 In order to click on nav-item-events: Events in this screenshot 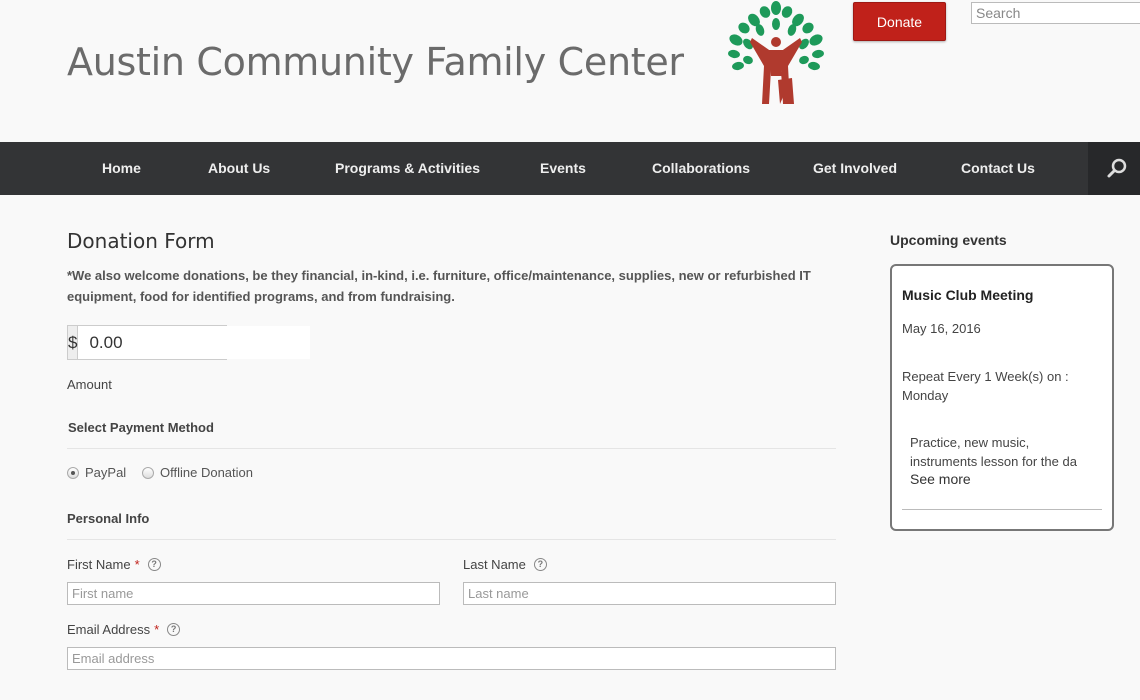, I will do `click(563, 168)`.